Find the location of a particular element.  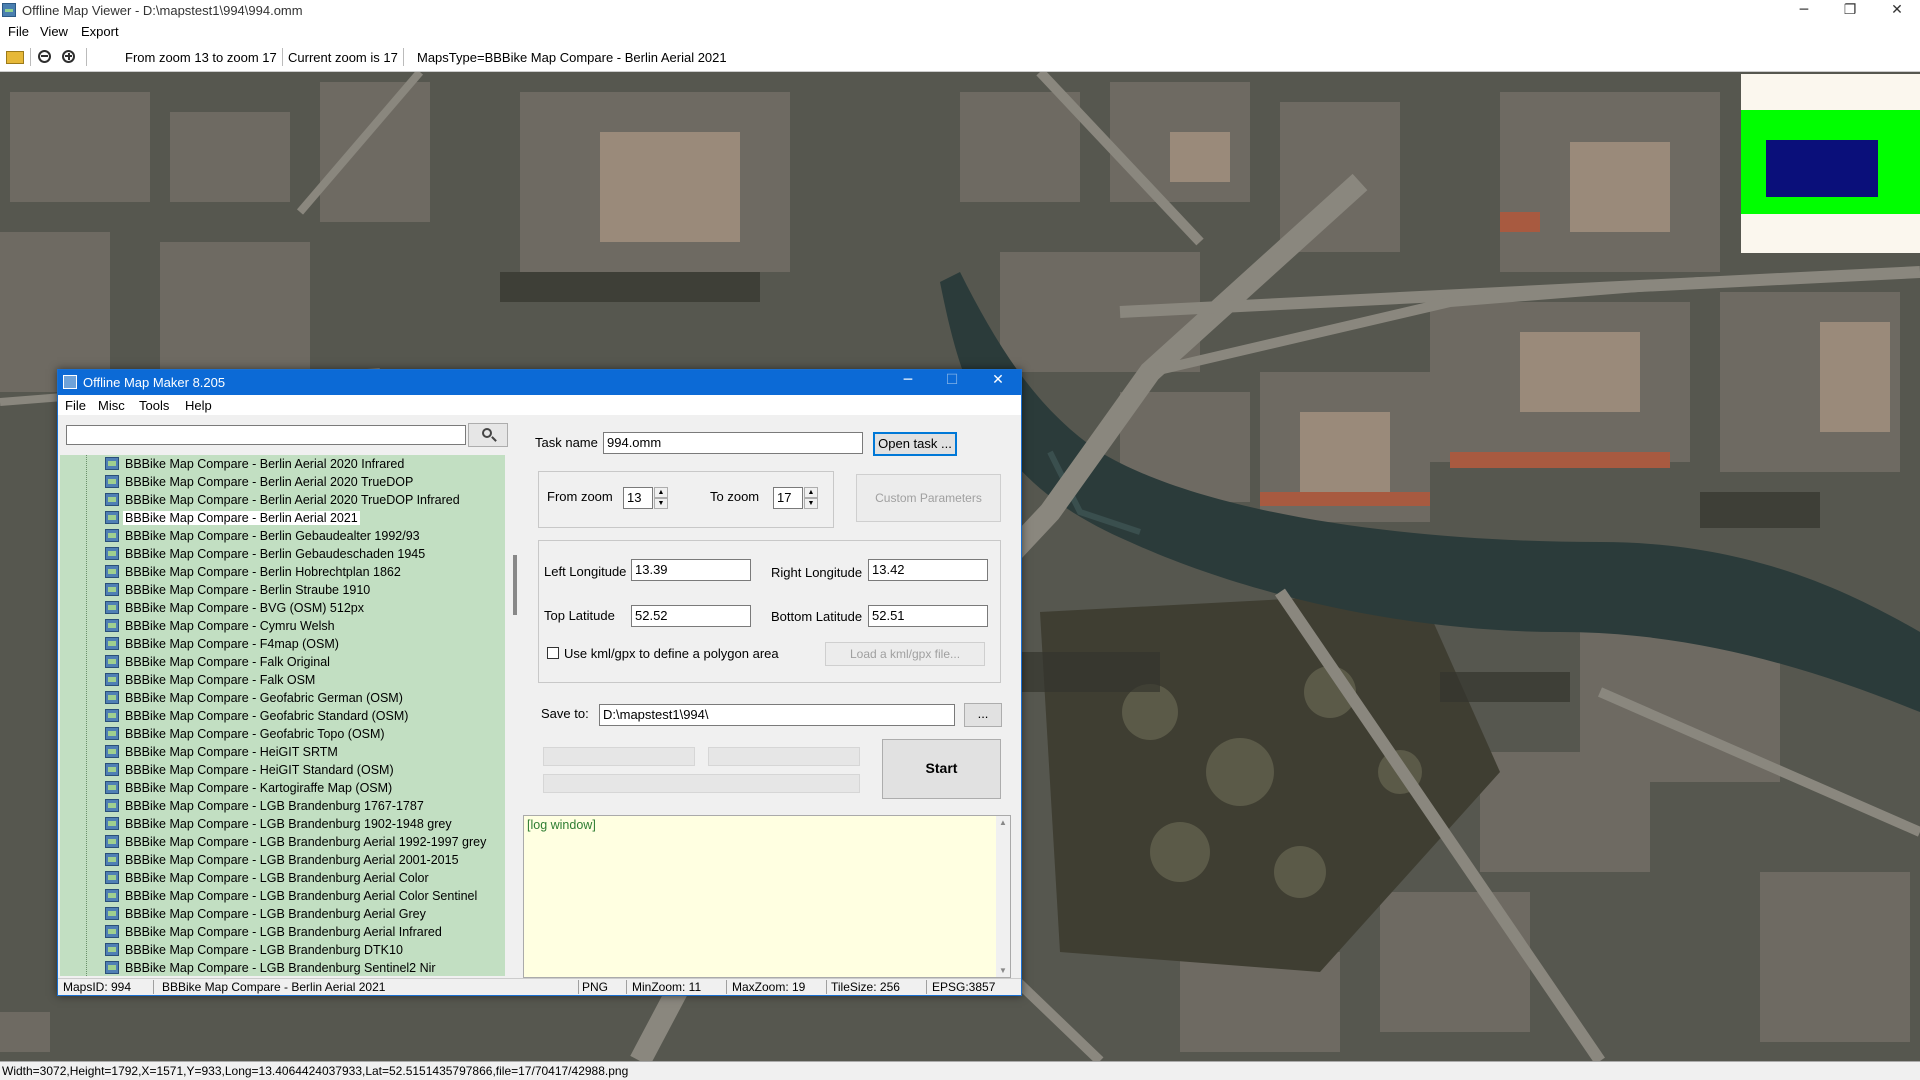

menu-view: View is located at coordinates (54, 31).